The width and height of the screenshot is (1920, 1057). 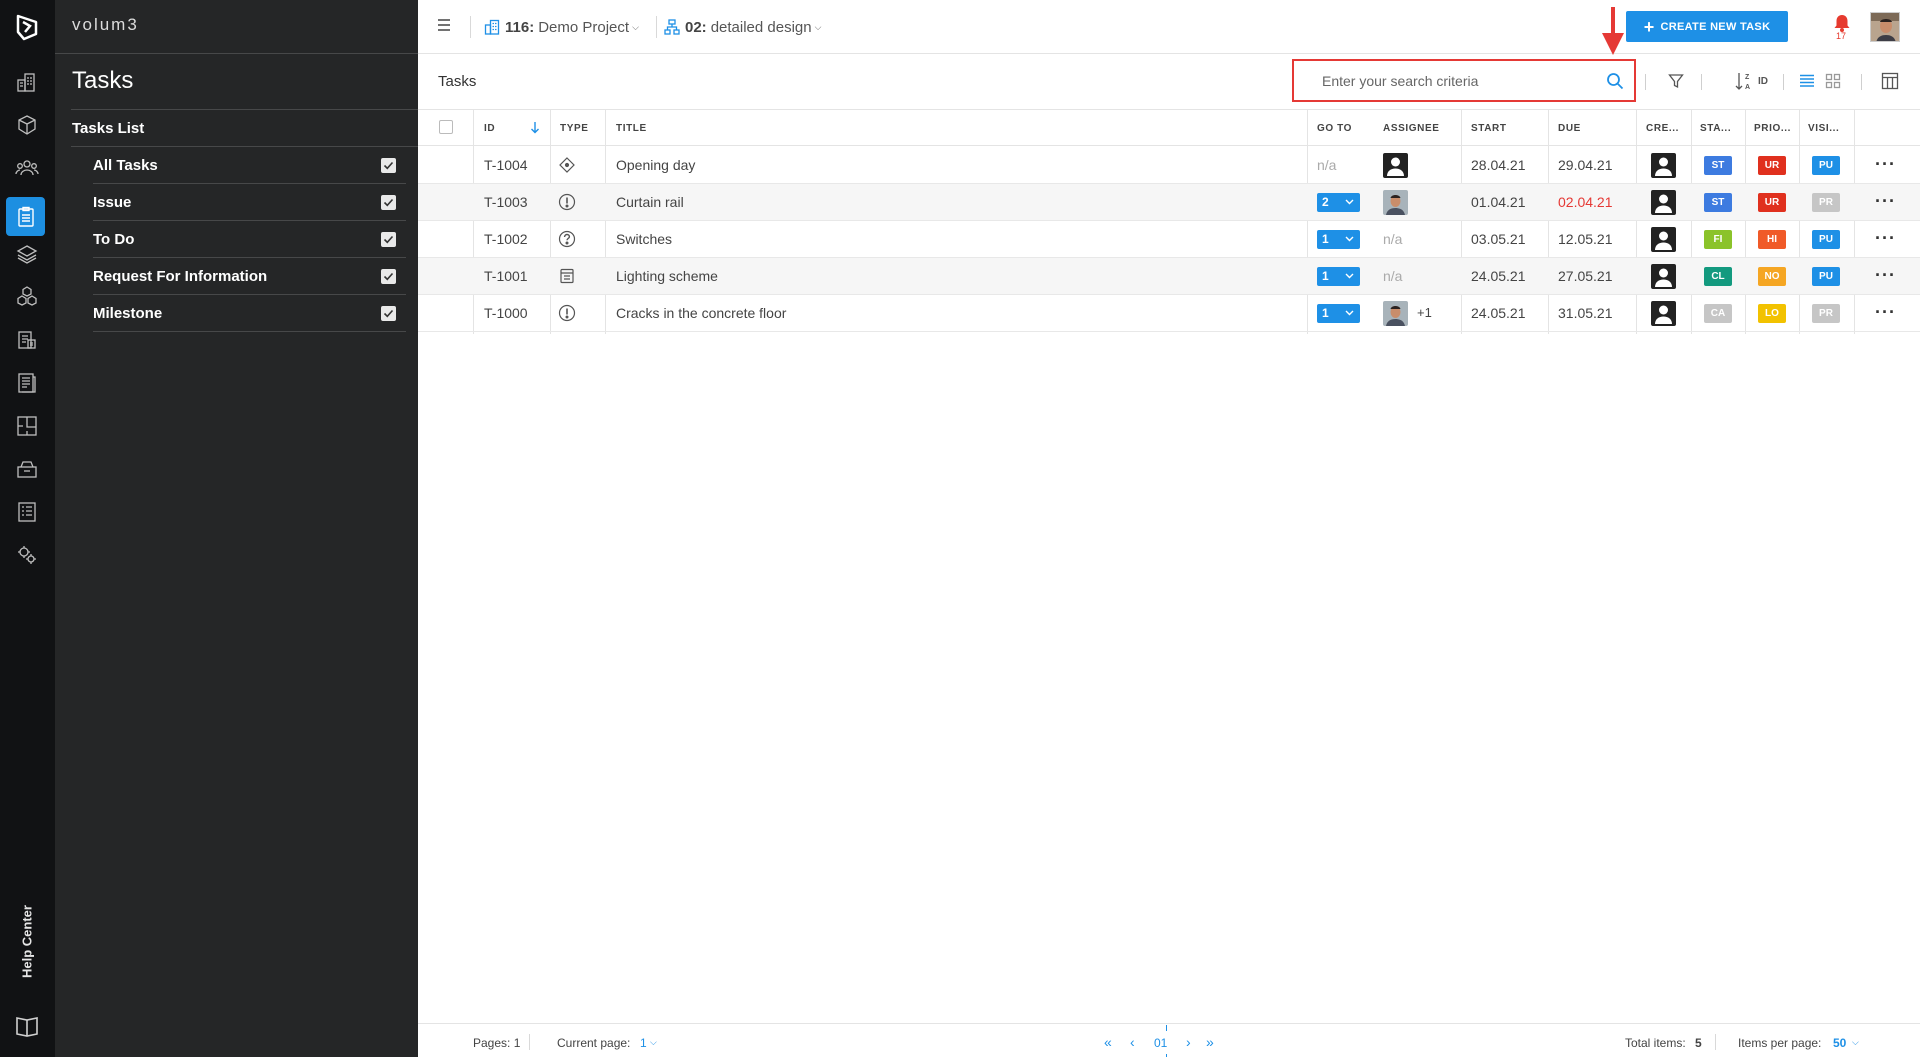 What do you see at coordinates (114, 239) in the screenshot?
I see `sidebar-item-label: To Do` at bounding box center [114, 239].